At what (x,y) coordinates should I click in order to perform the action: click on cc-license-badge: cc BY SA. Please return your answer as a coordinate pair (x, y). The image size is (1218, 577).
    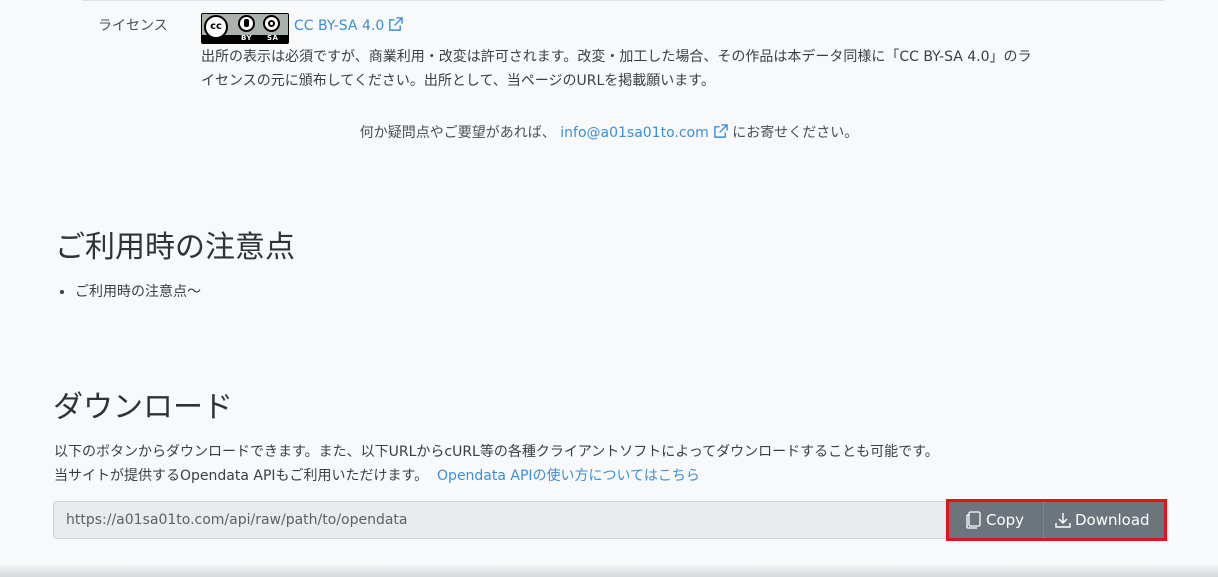
    Looking at the image, I should click on (245, 28).